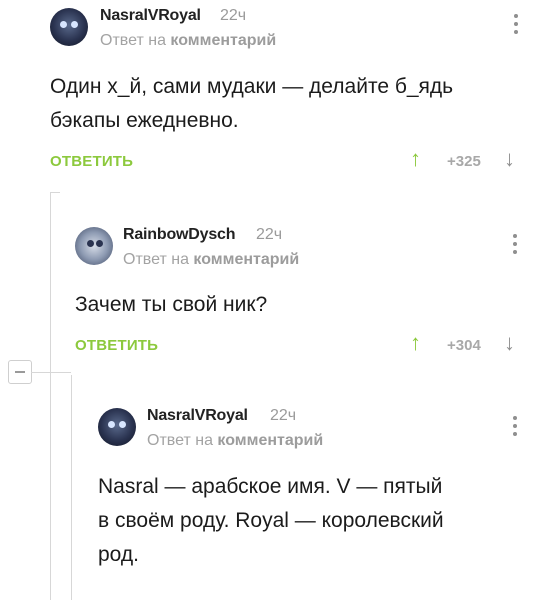 This screenshot has width=546, height=600. I want to click on collapse-thread-button, so click(20, 372).